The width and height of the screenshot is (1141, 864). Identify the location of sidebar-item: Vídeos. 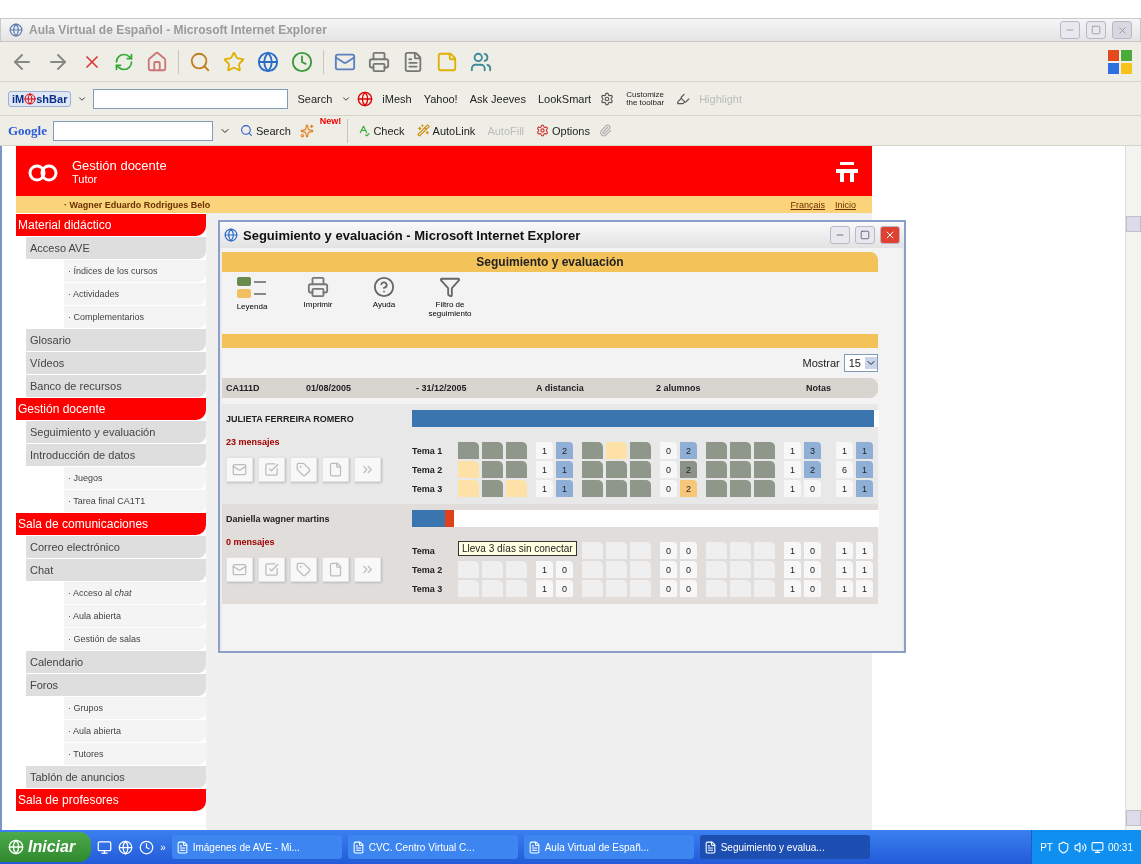
(116, 363).